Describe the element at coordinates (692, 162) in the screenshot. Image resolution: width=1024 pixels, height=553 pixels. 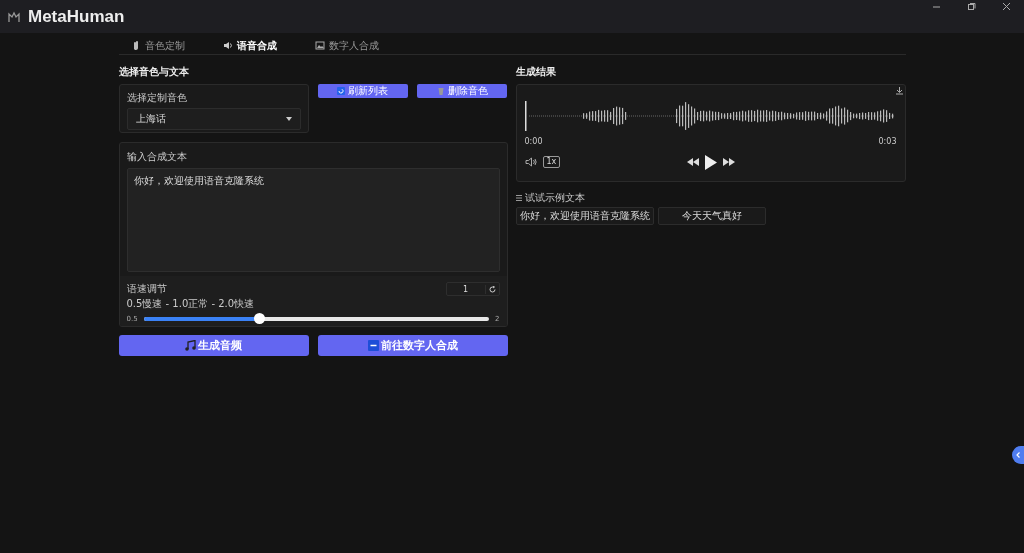
I see `rewind-icon` at that location.